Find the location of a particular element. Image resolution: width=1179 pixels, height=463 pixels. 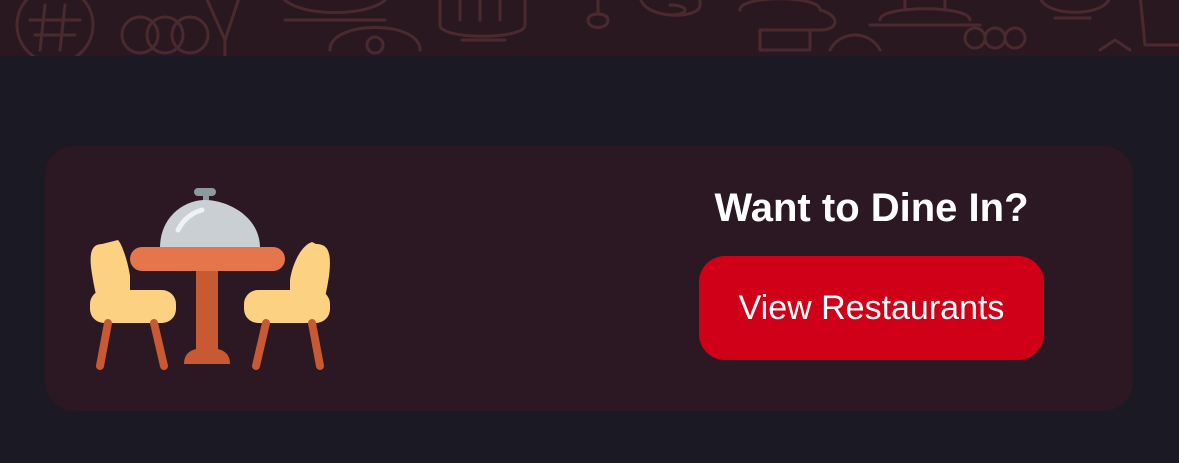

promo-title: Want to Dine In? is located at coordinates (871, 208).